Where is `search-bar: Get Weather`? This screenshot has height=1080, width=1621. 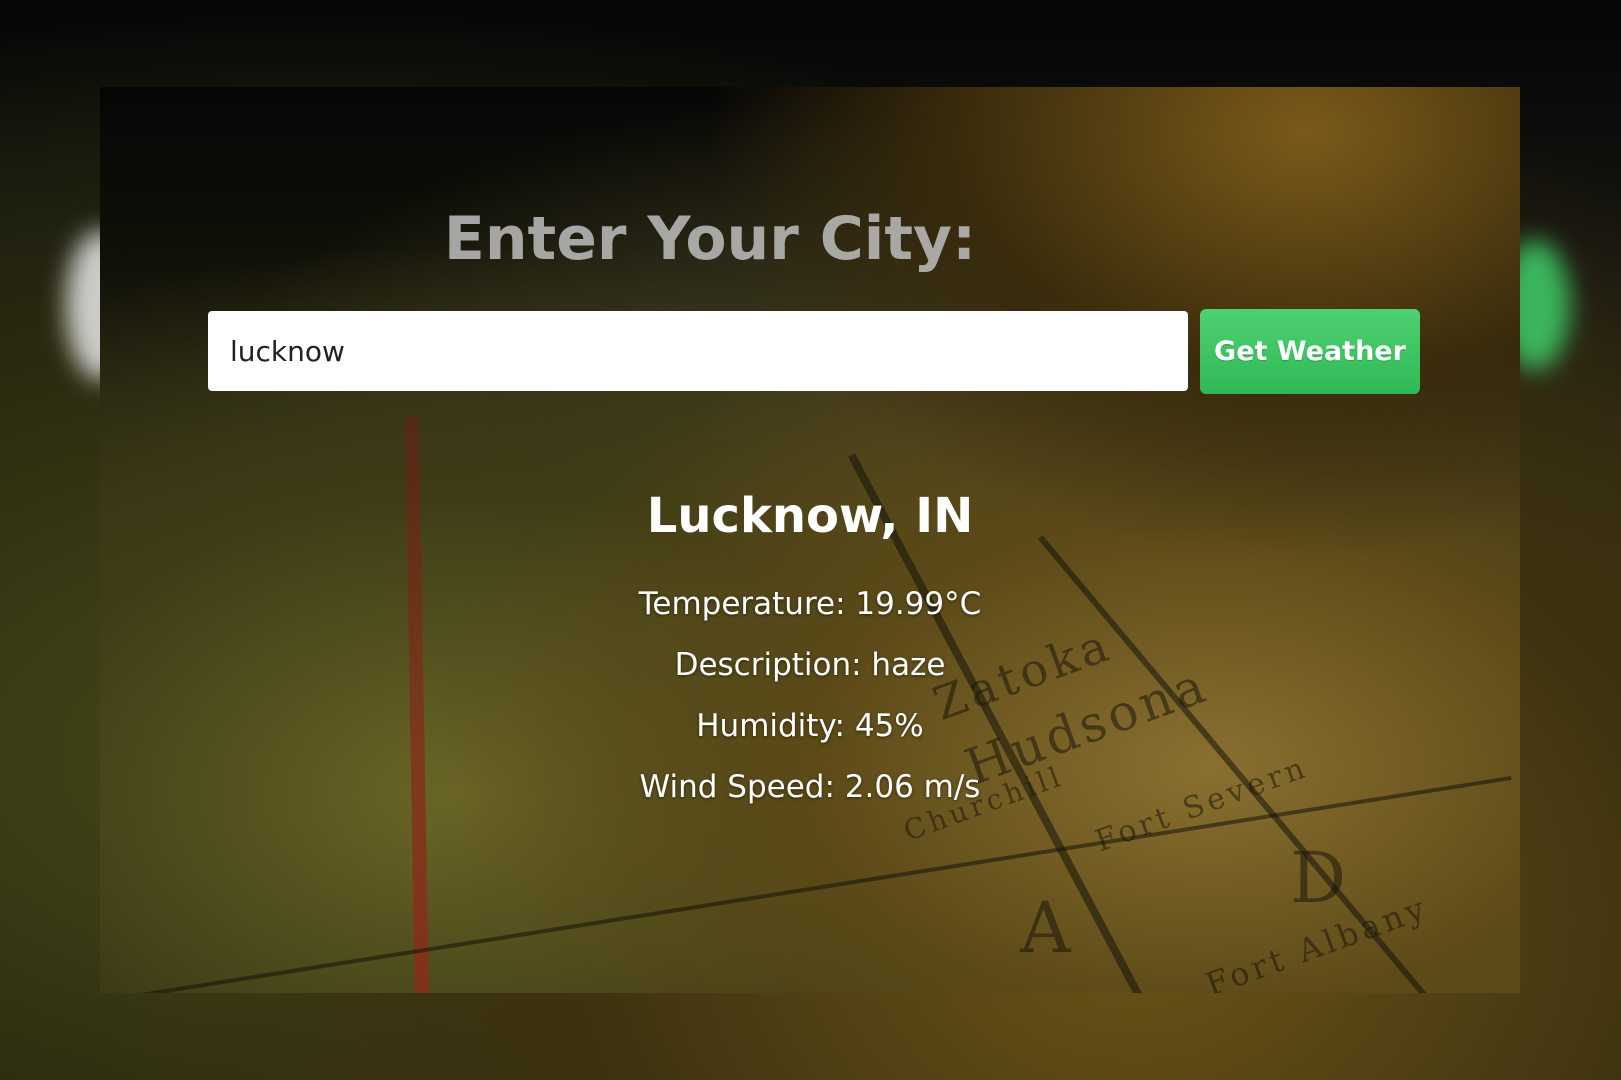 search-bar: Get Weather is located at coordinates (814, 352).